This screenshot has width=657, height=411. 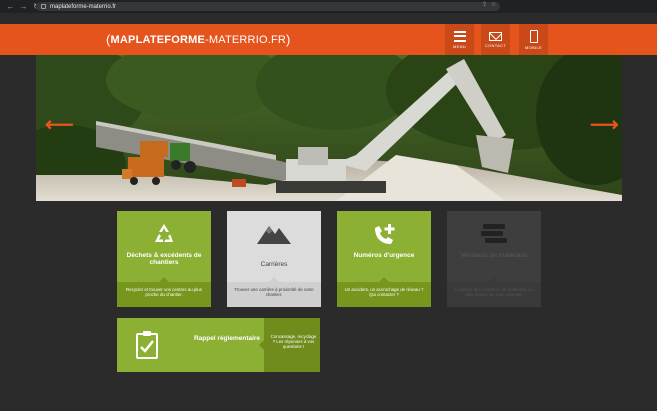 What do you see at coordinates (484, 4) in the screenshot?
I see `share-icon: ⇪` at bounding box center [484, 4].